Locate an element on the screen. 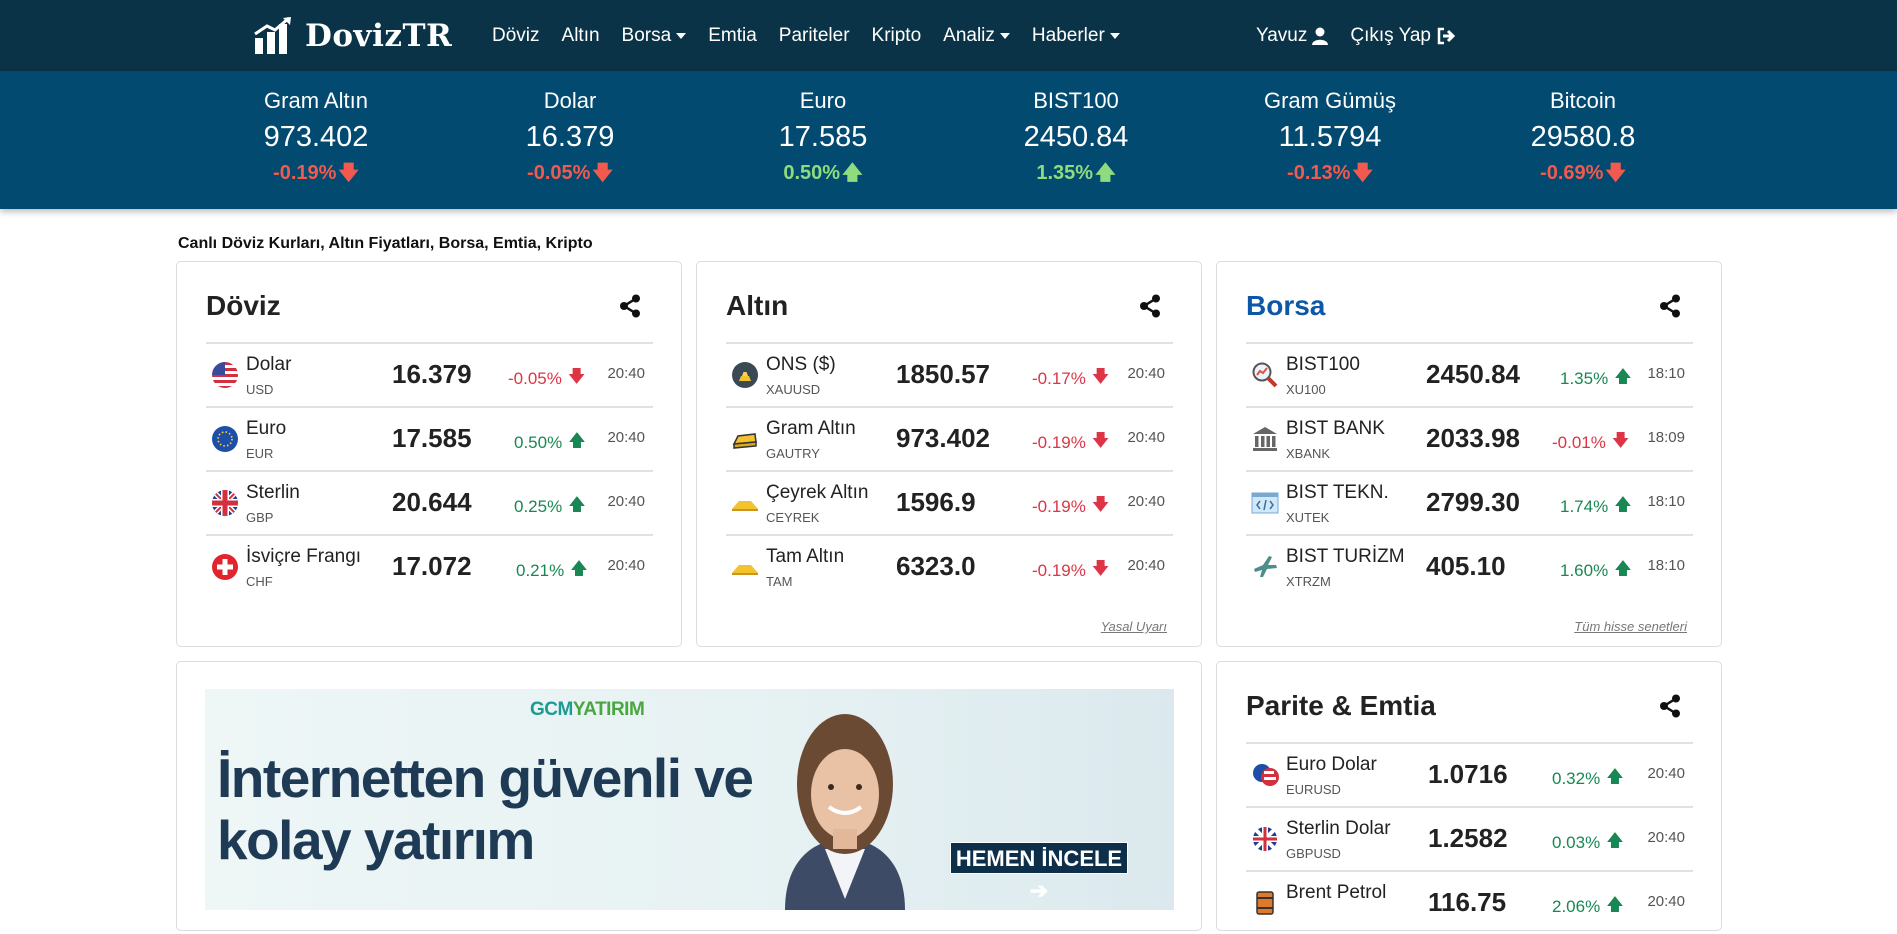 This screenshot has height=934, width=1897. instrument-value: 1850.57 is located at coordinates (943, 374).